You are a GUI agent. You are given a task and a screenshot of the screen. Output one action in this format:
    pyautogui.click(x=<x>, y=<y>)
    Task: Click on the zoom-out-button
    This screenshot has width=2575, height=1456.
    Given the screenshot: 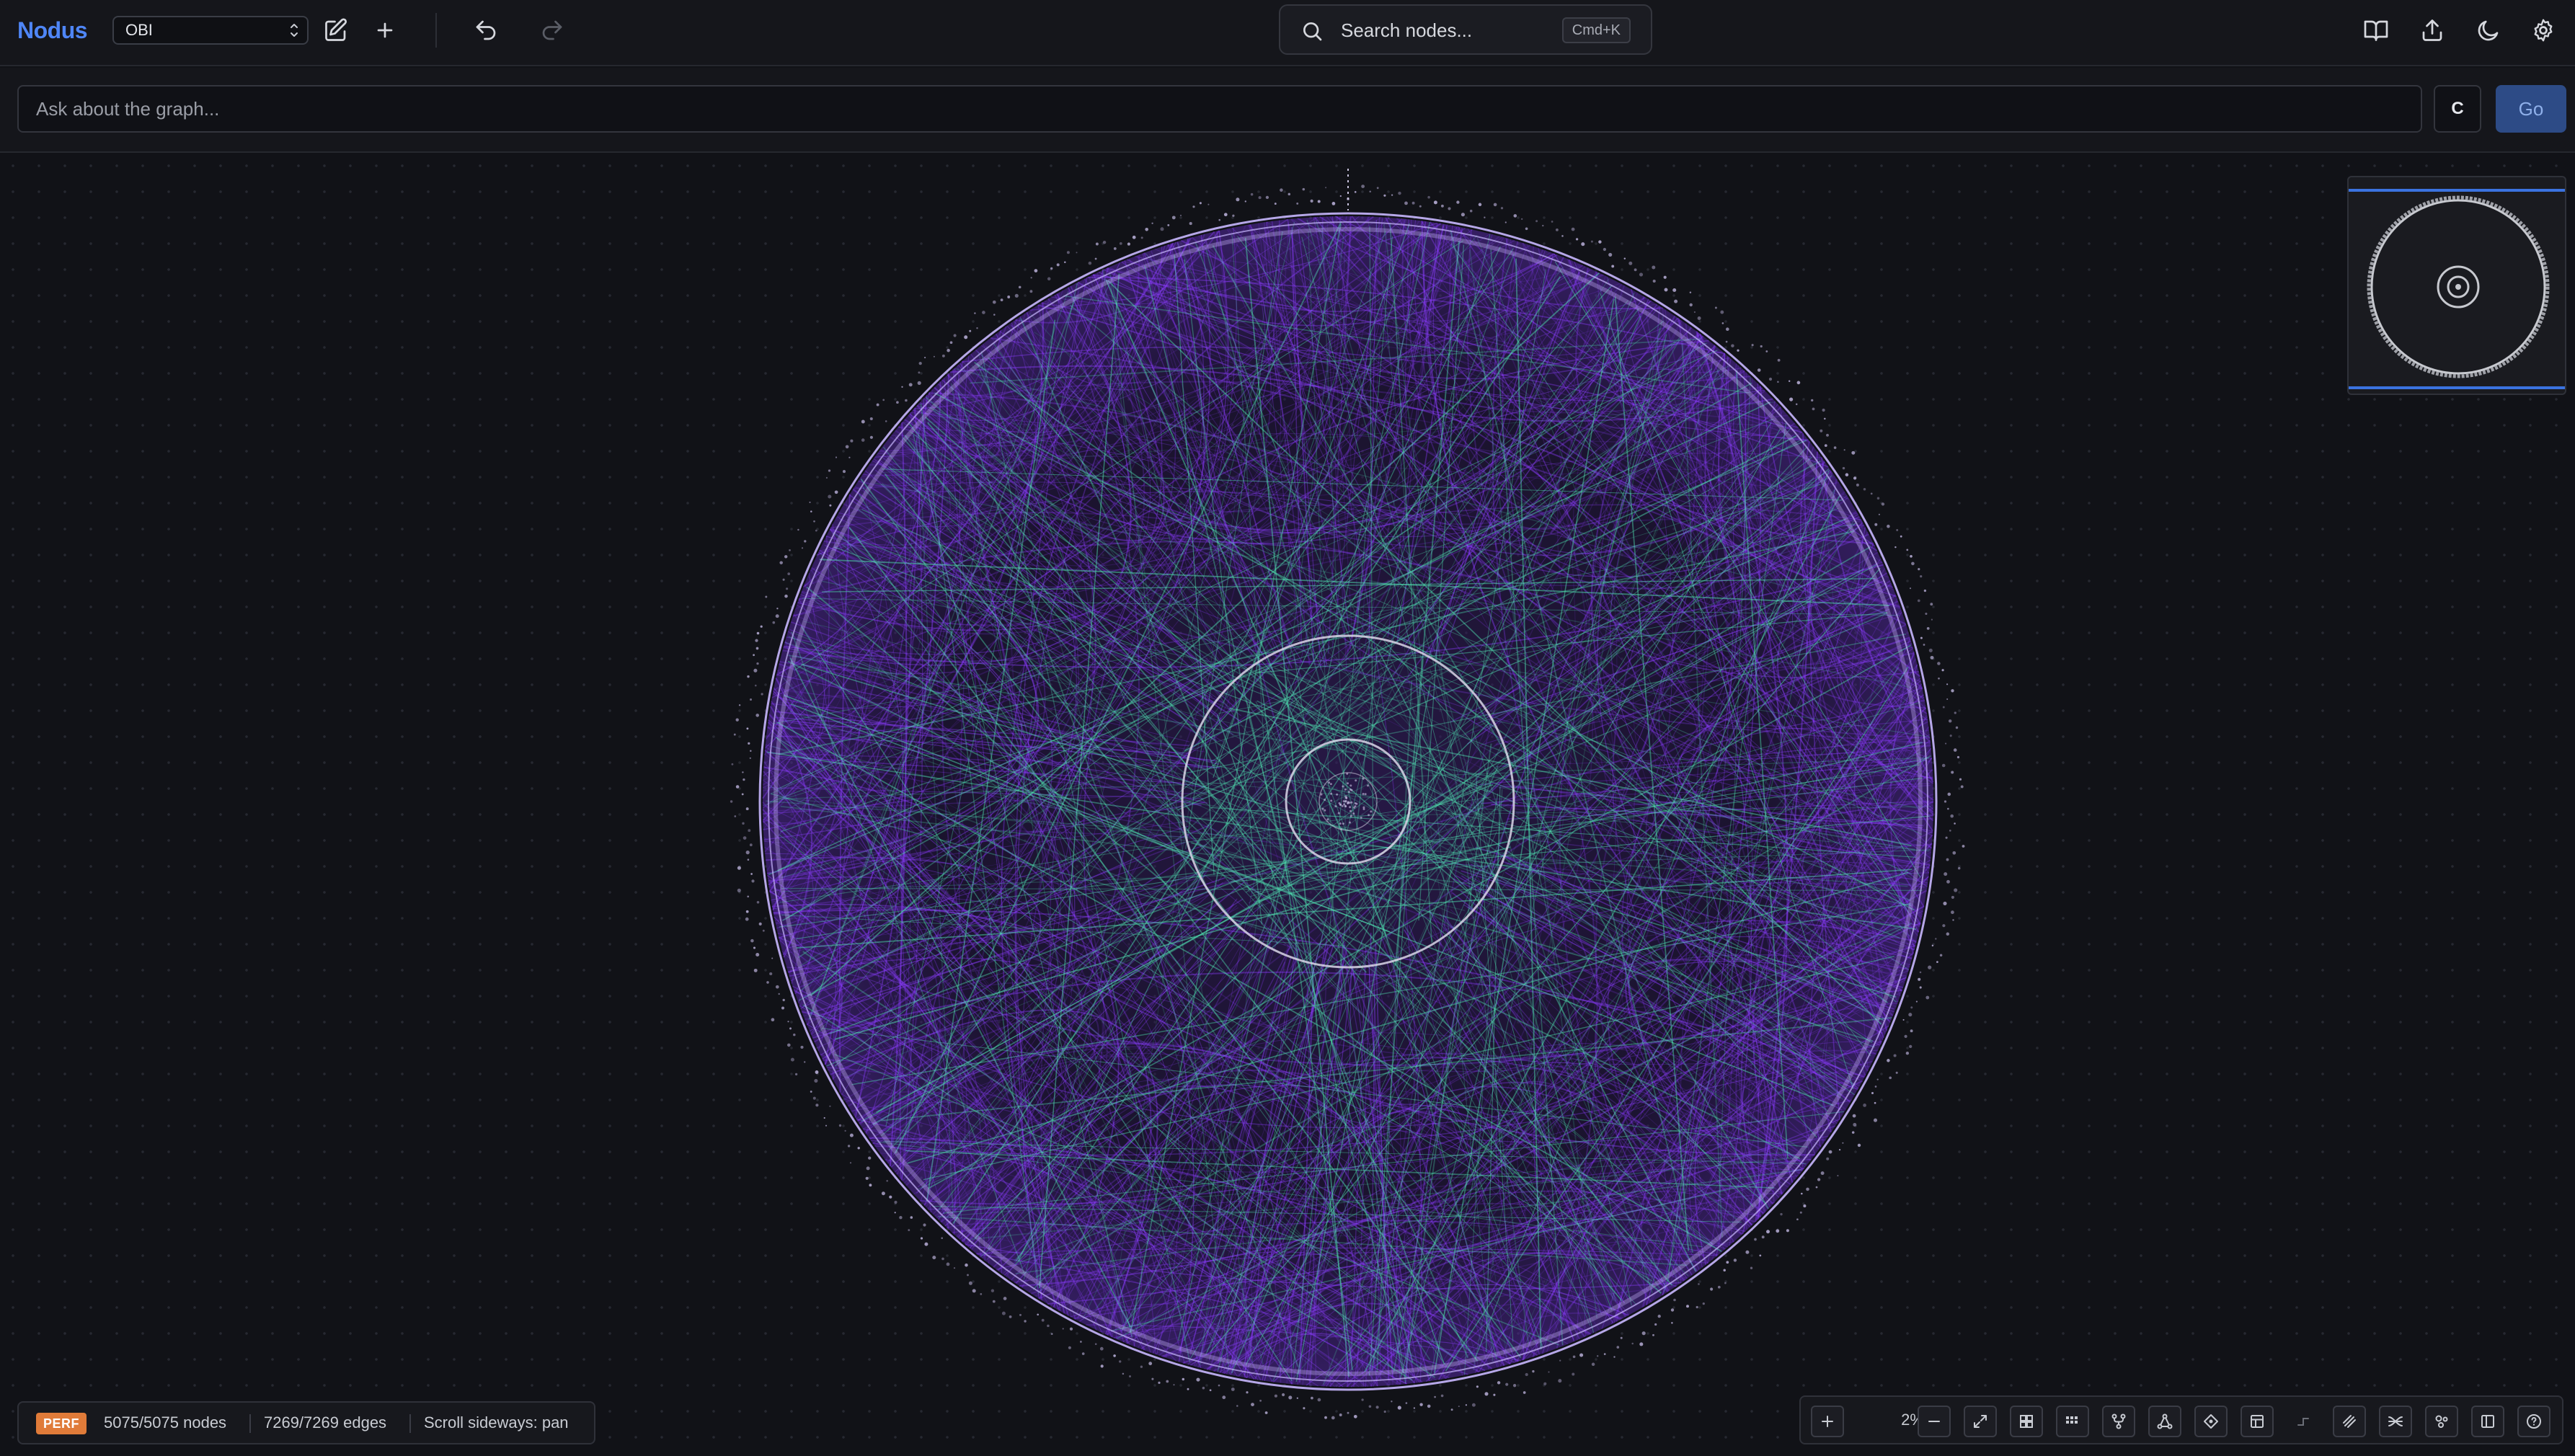 What is the action you would take?
    pyautogui.click(x=1934, y=1421)
    